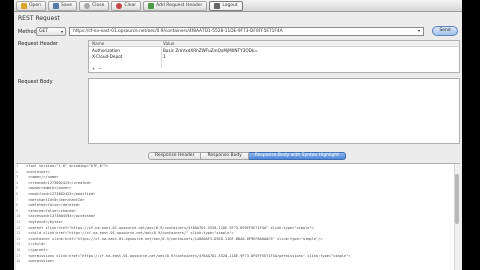 This screenshot has width=480, height=270. I want to click on close-label: Close, so click(98, 5).